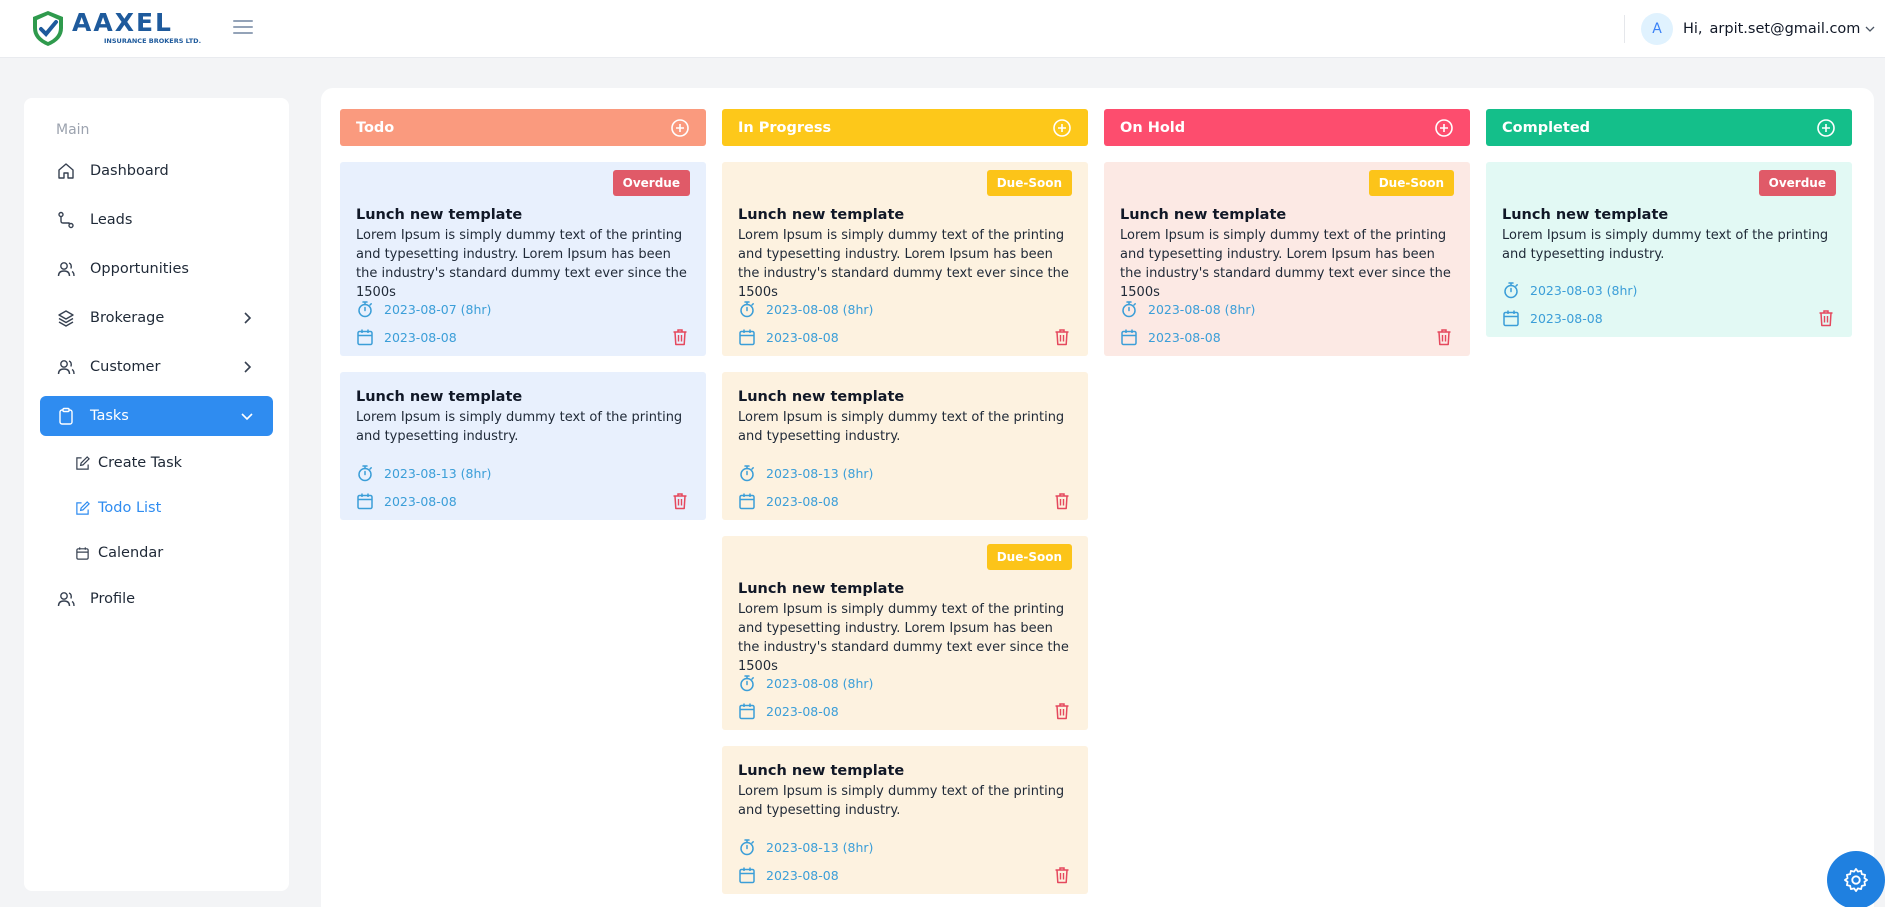 Image resolution: width=1885 pixels, height=907 pixels. Describe the element at coordinates (129, 171) in the screenshot. I see `sidebar-item-label: Dashboard` at that location.